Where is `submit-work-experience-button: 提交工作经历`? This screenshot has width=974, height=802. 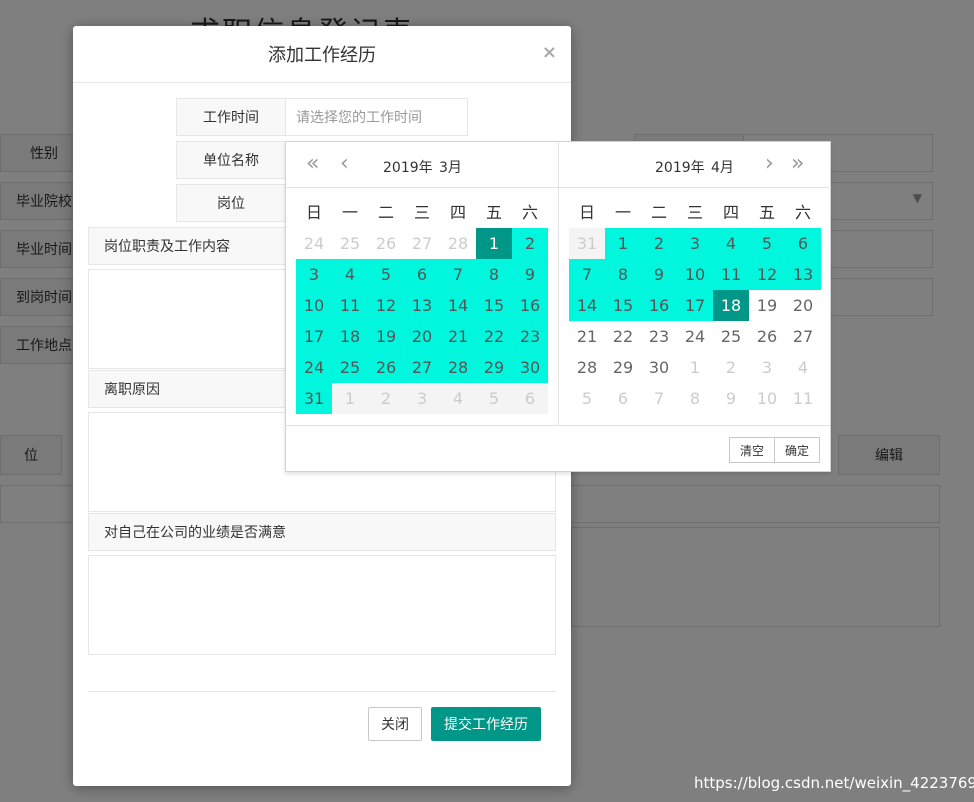 submit-work-experience-button: 提交工作经历 is located at coordinates (486, 724).